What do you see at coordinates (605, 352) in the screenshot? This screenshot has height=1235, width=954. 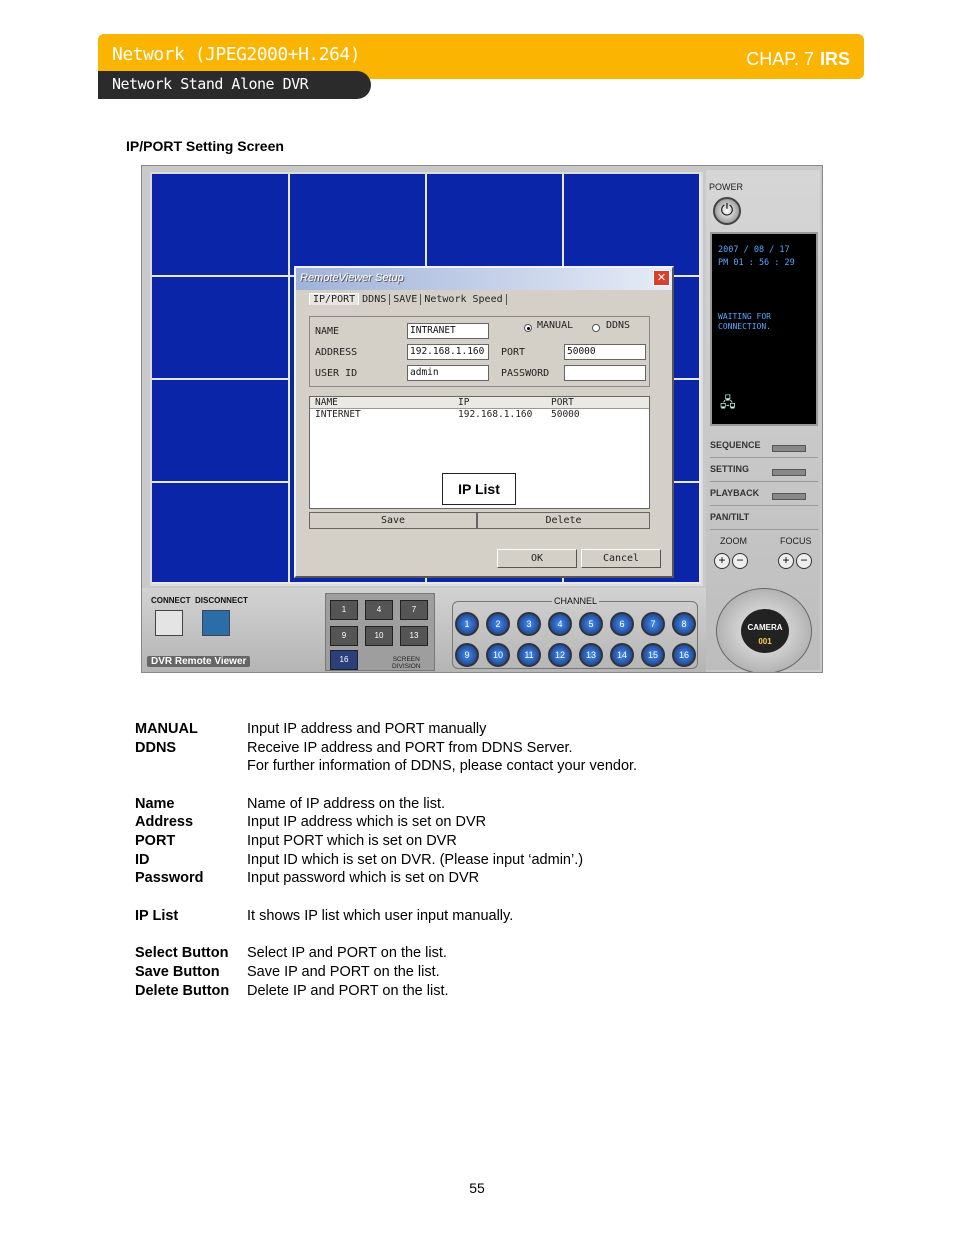 I see `port-field: 50000` at bounding box center [605, 352].